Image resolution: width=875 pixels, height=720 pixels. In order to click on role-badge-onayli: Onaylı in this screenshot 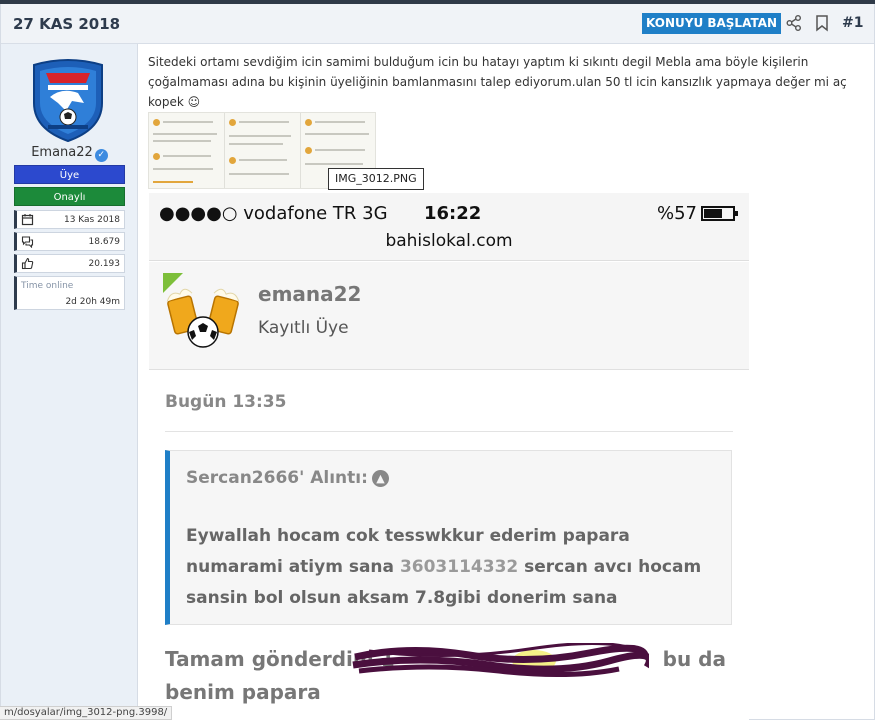, I will do `click(69, 196)`.